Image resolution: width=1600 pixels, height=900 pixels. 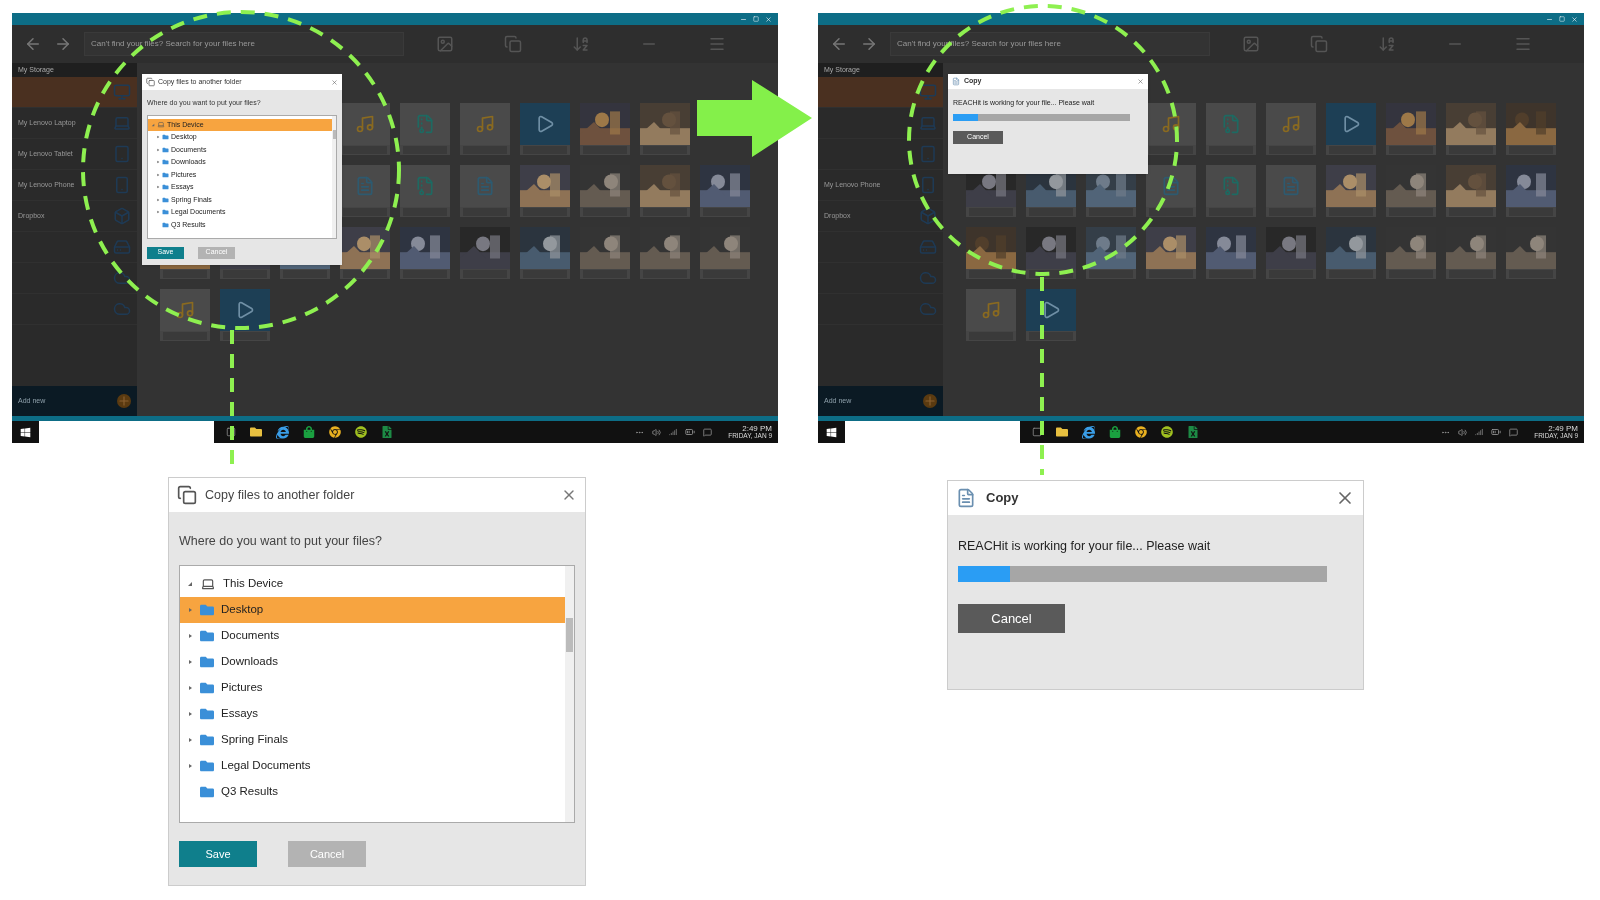 I want to click on progress-message: REACHit is working for your file... Please wait, so click(x=1085, y=546).